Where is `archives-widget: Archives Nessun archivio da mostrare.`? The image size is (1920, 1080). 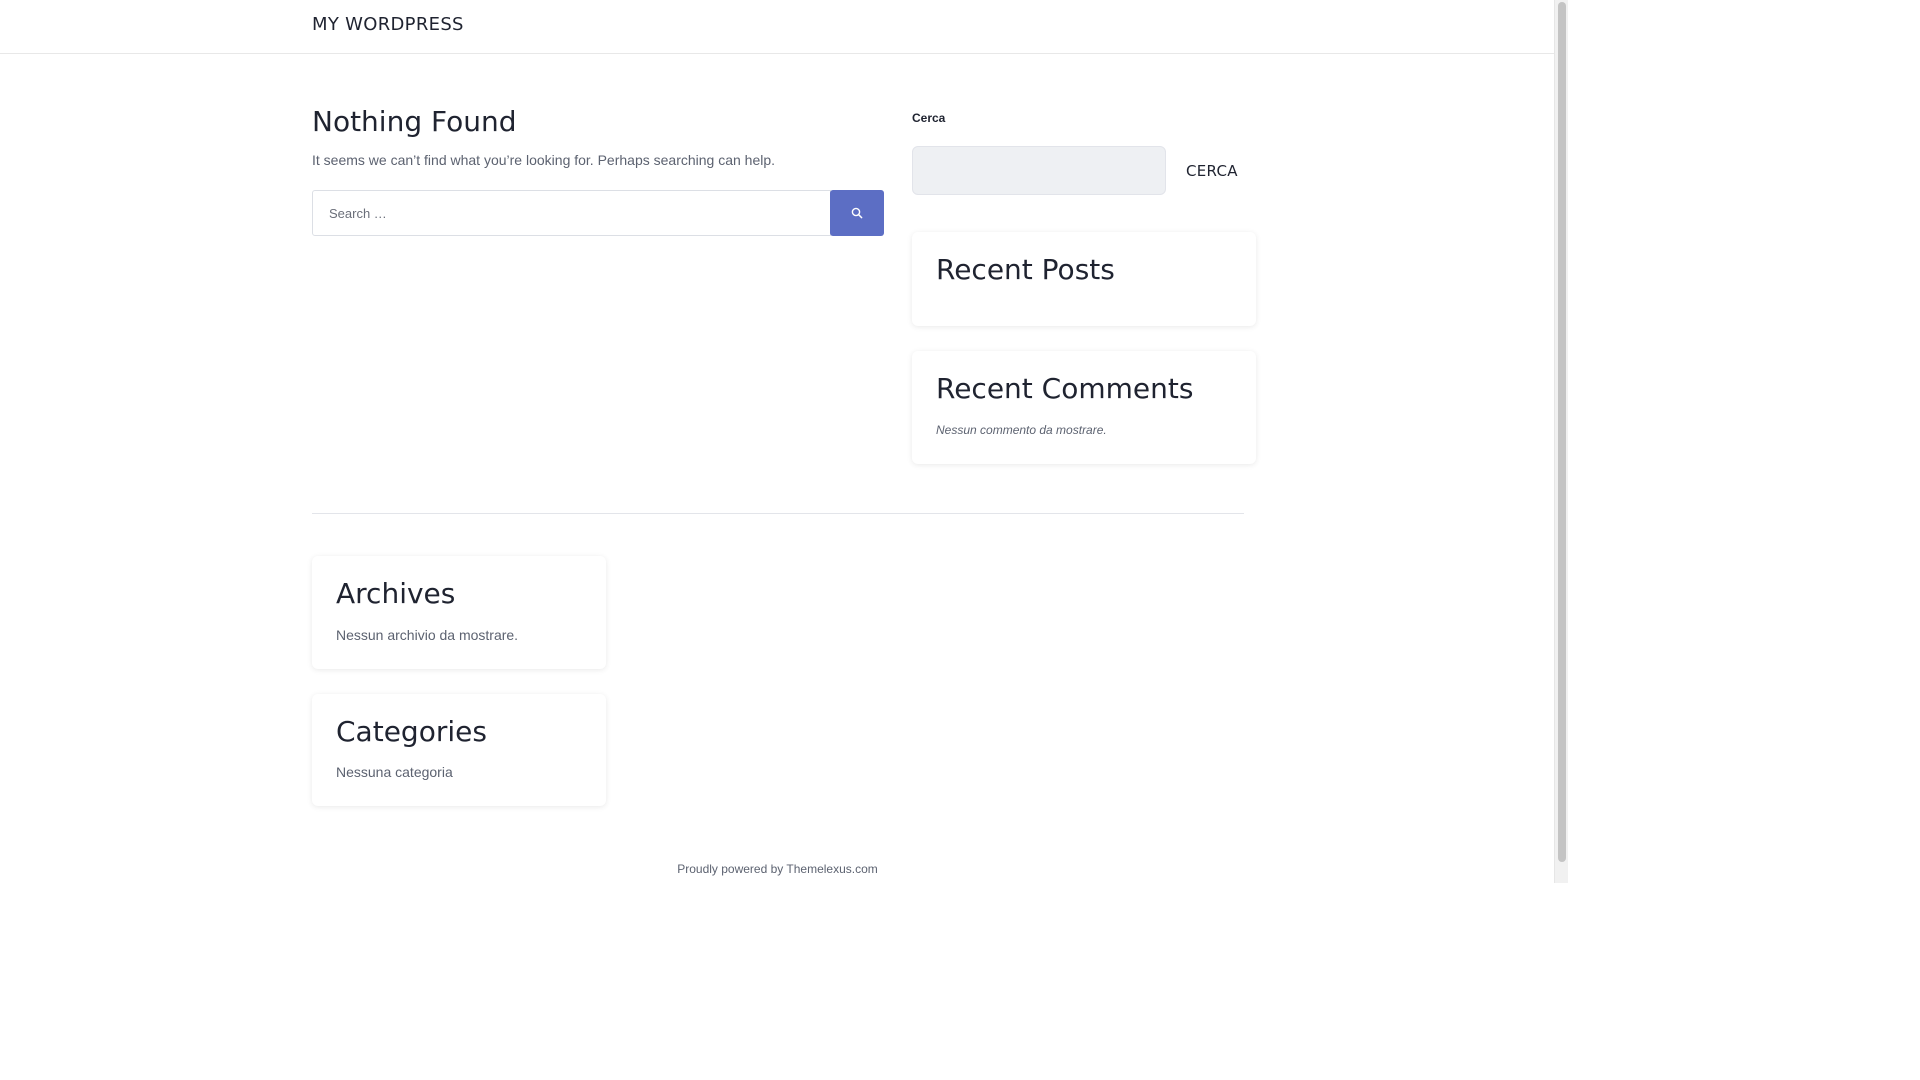 archives-widget: Archives Nessun archivio da mostrare. is located at coordinates (459, 612).